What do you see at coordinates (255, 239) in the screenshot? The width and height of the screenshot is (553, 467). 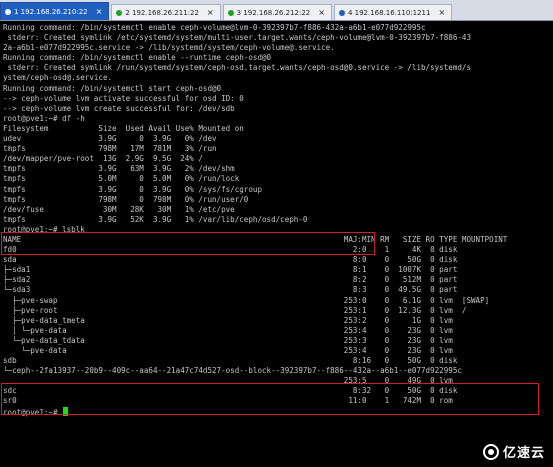 I see `terminal-line: NAME MAJ:MIN RM SIZE RO TYPE MOUNTPOINT` at bounding box center [255, 239].